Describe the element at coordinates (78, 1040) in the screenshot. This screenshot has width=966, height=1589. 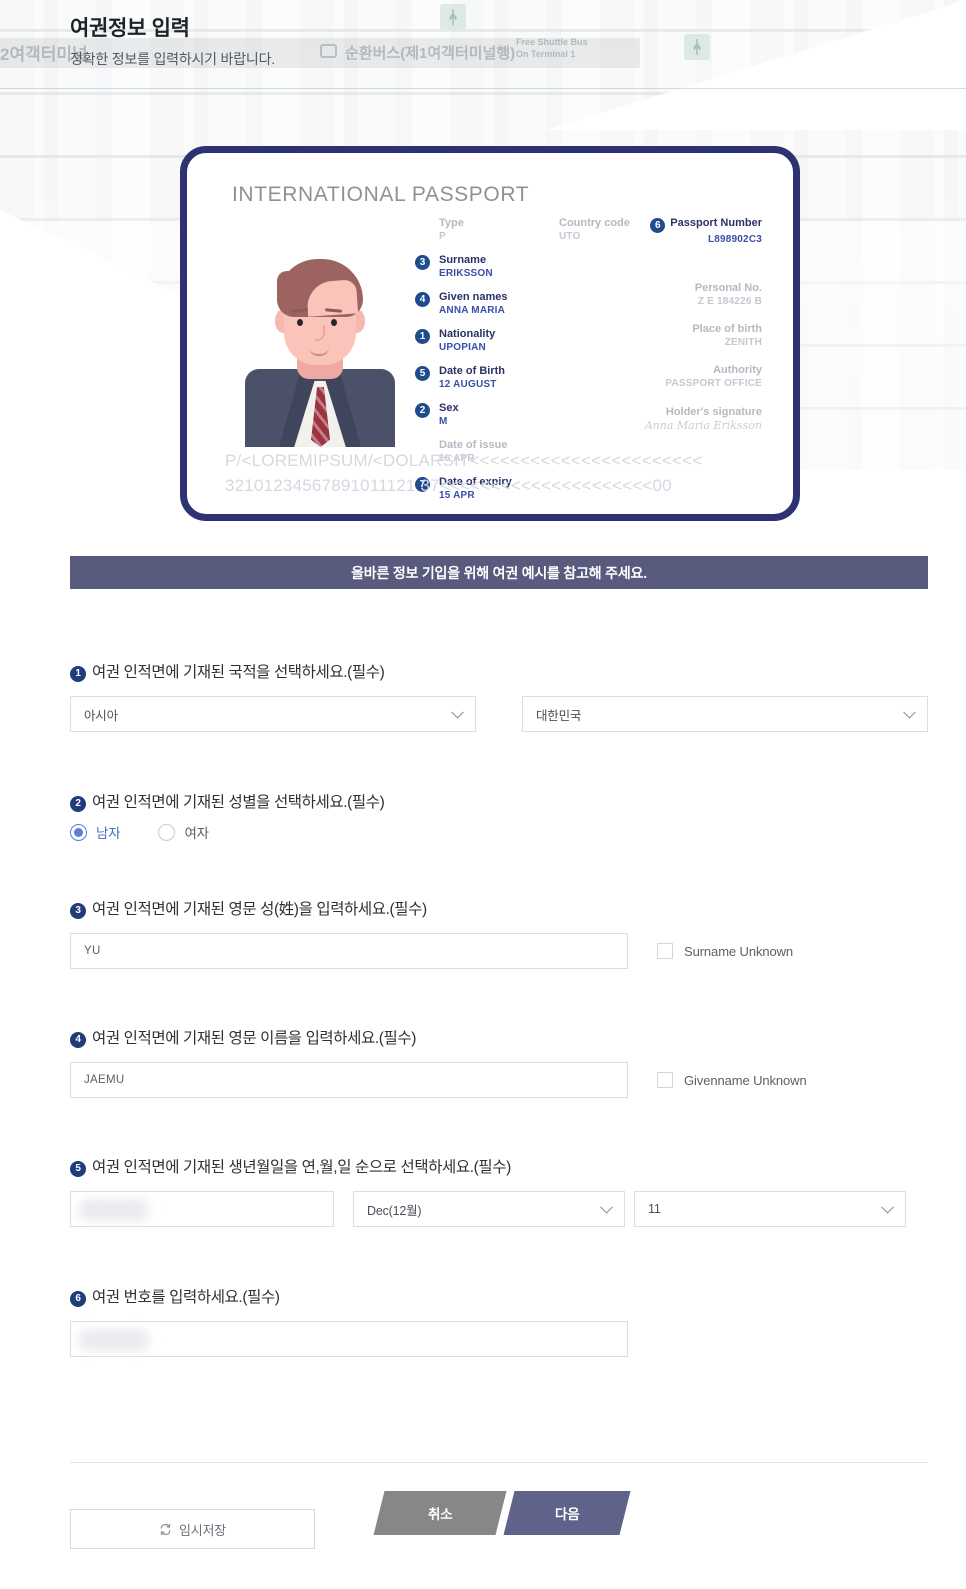
I see `question-number-4: 4` at that location.